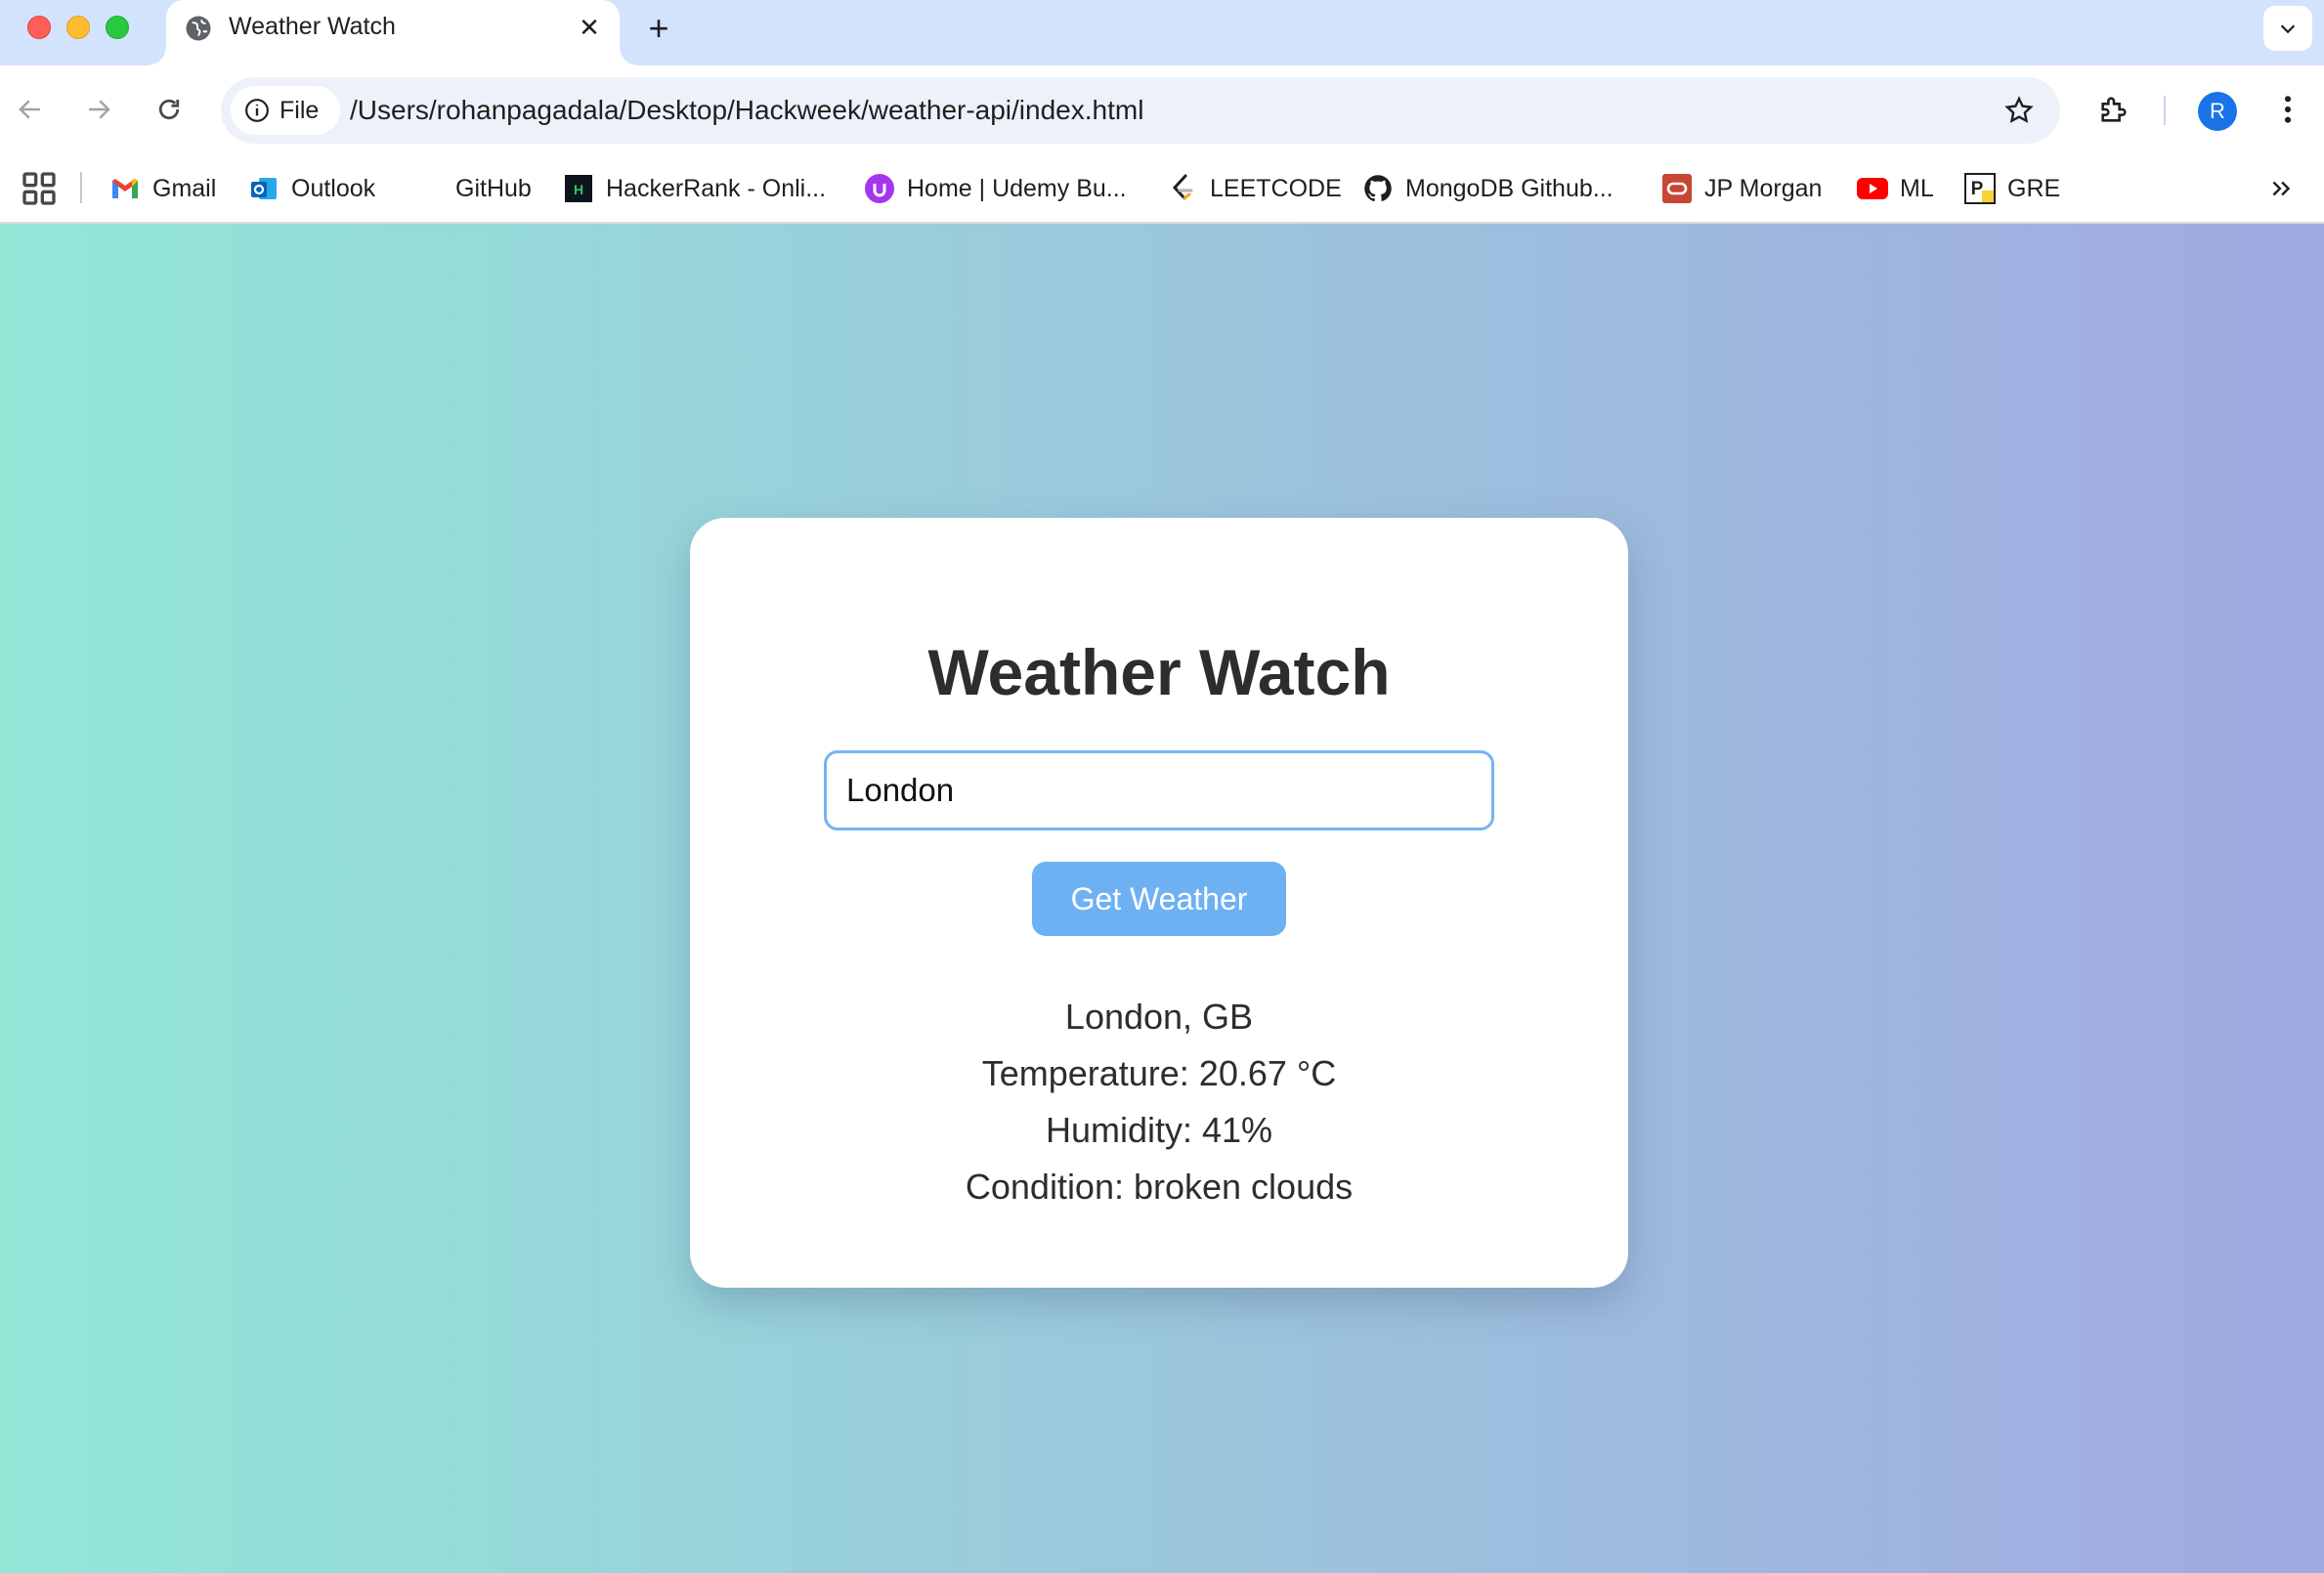 This screenshot has width=2324, height=1573. What do you see at coordinates (81, 187) in the screenshot?
I see `bookmarks-separator` at bounding box center [81, 187].